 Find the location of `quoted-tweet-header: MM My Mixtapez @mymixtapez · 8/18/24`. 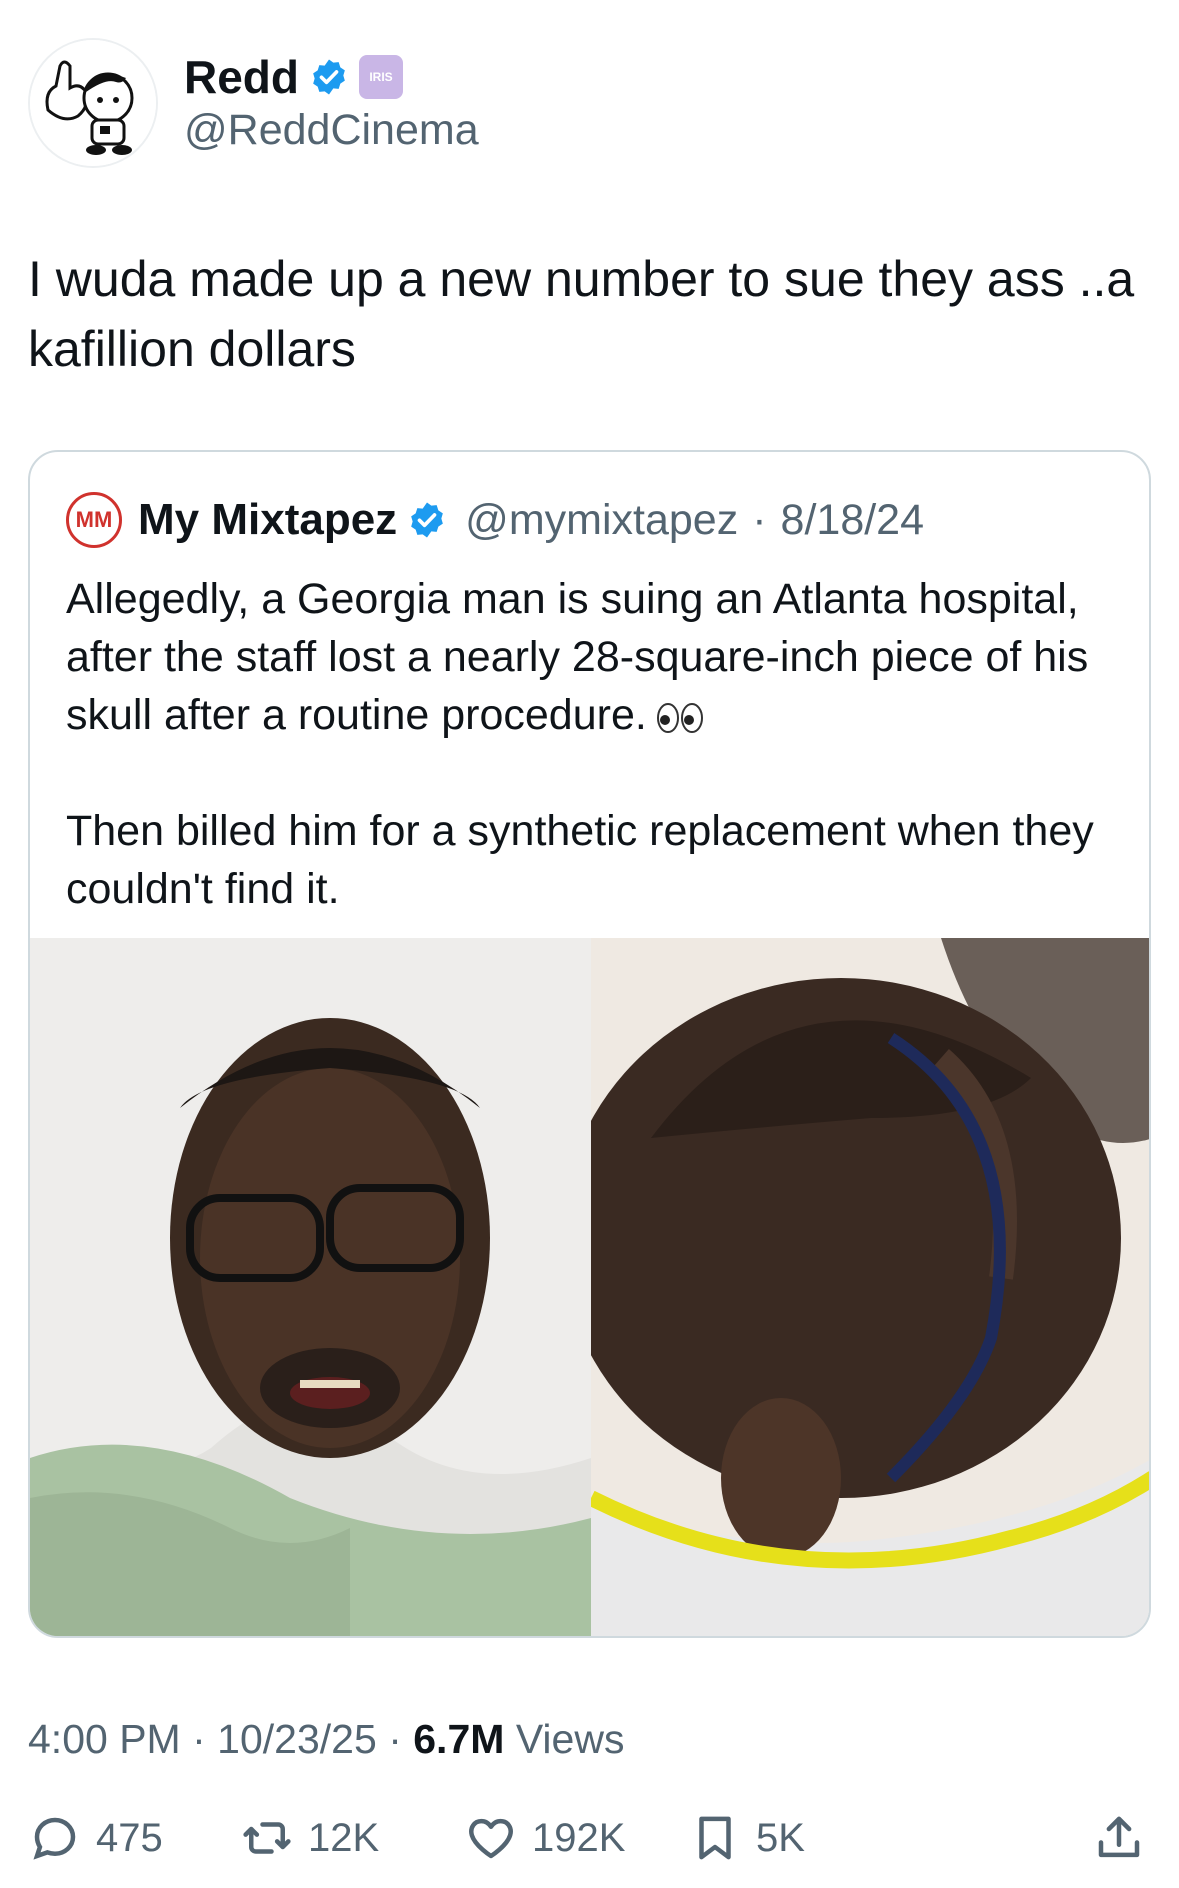

quoted-tweet-header: MM My Mixtapez @mymixtapez · 8/18/24 is located at coordinates (495, 520).